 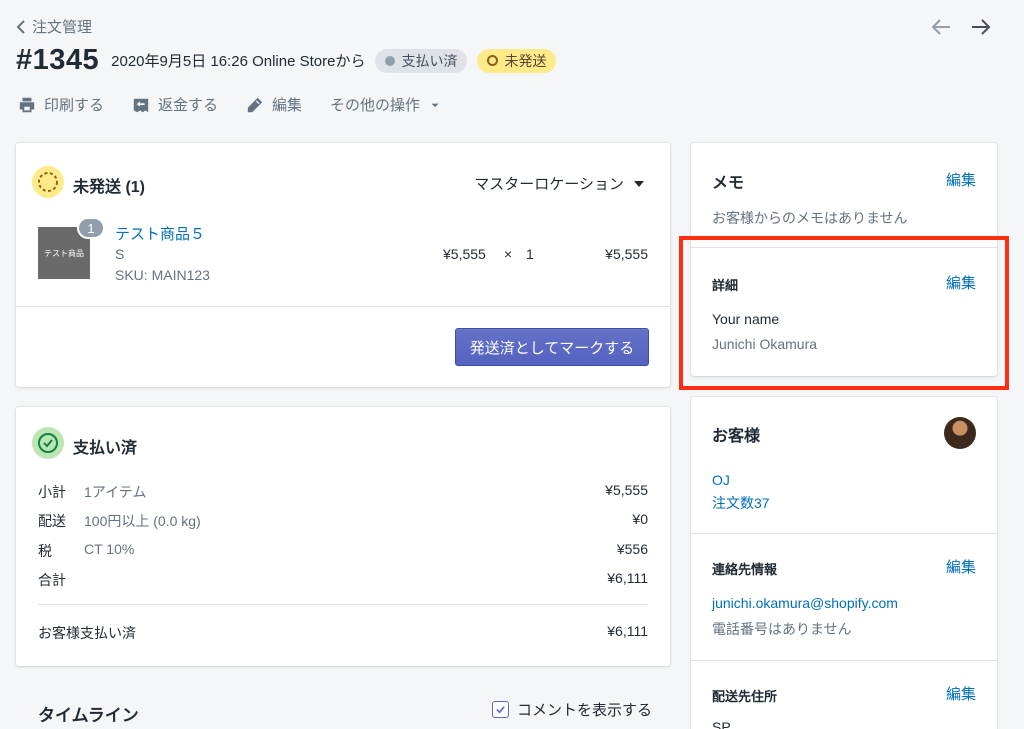 I want to click on badge-label: 未発送, so click(x=525, y=60).